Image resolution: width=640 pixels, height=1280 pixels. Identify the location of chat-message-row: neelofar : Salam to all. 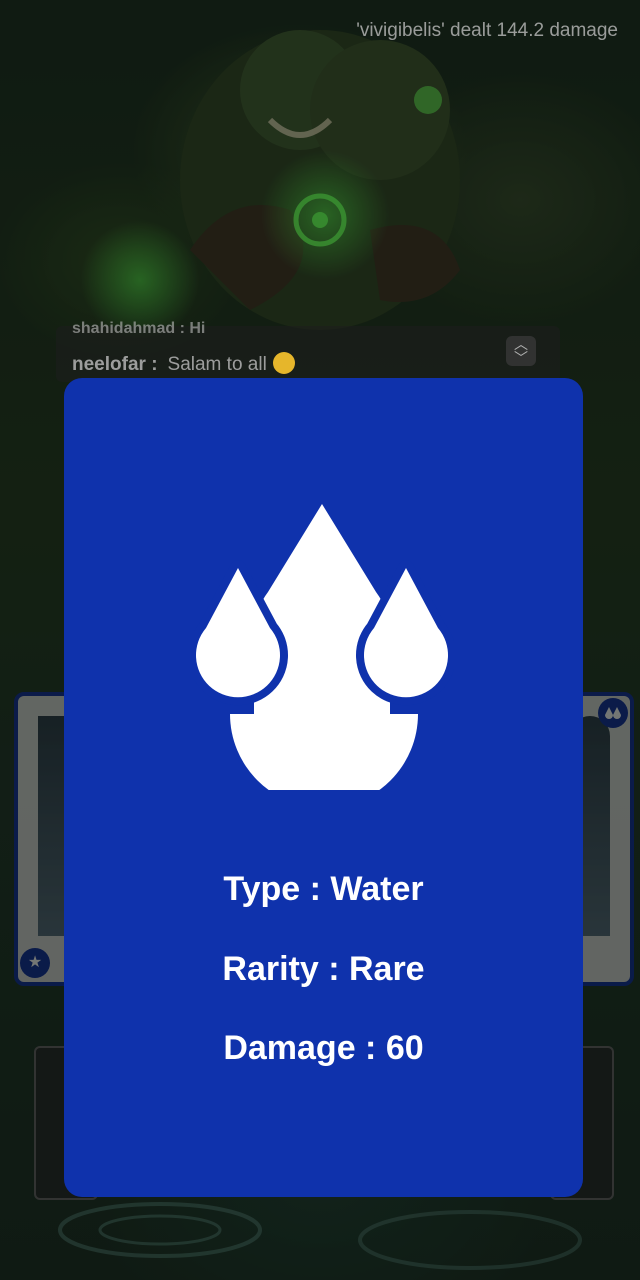
(183, 364).